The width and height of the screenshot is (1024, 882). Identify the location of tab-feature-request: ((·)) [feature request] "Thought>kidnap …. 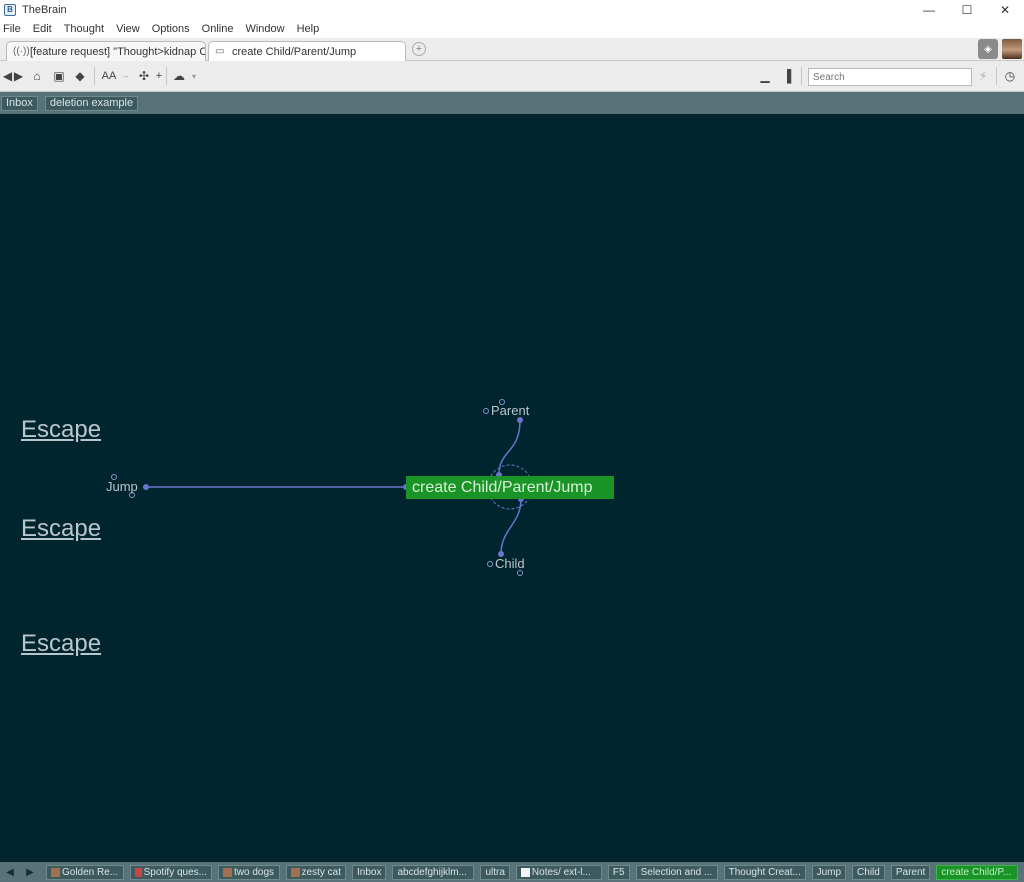
(106, 51).